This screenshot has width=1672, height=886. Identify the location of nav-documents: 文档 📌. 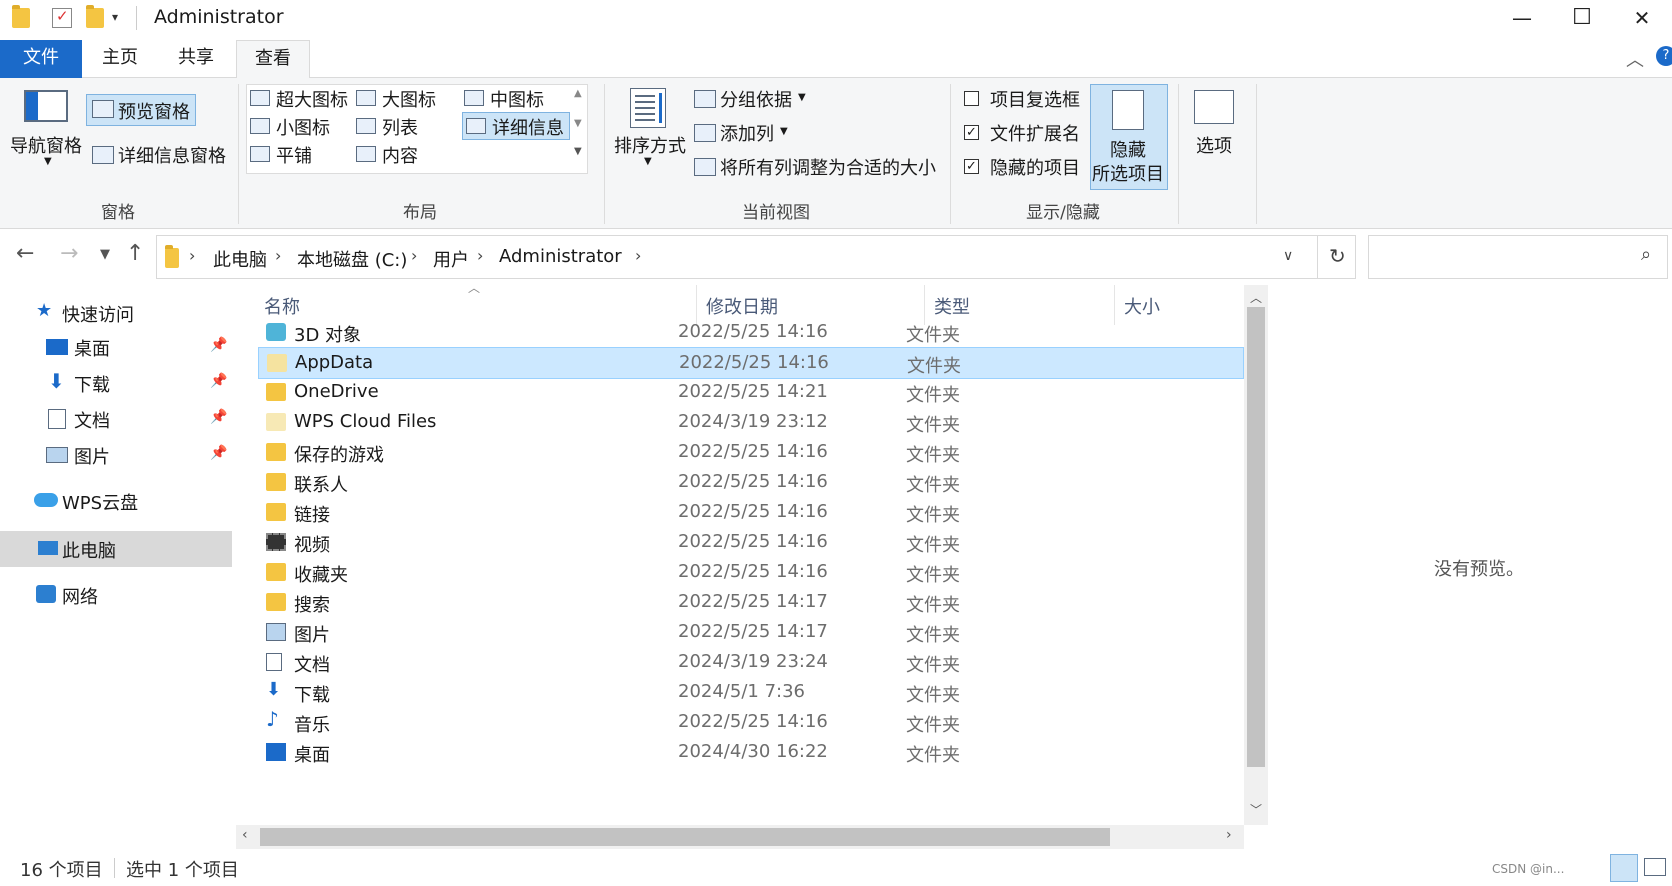
(116, 419).